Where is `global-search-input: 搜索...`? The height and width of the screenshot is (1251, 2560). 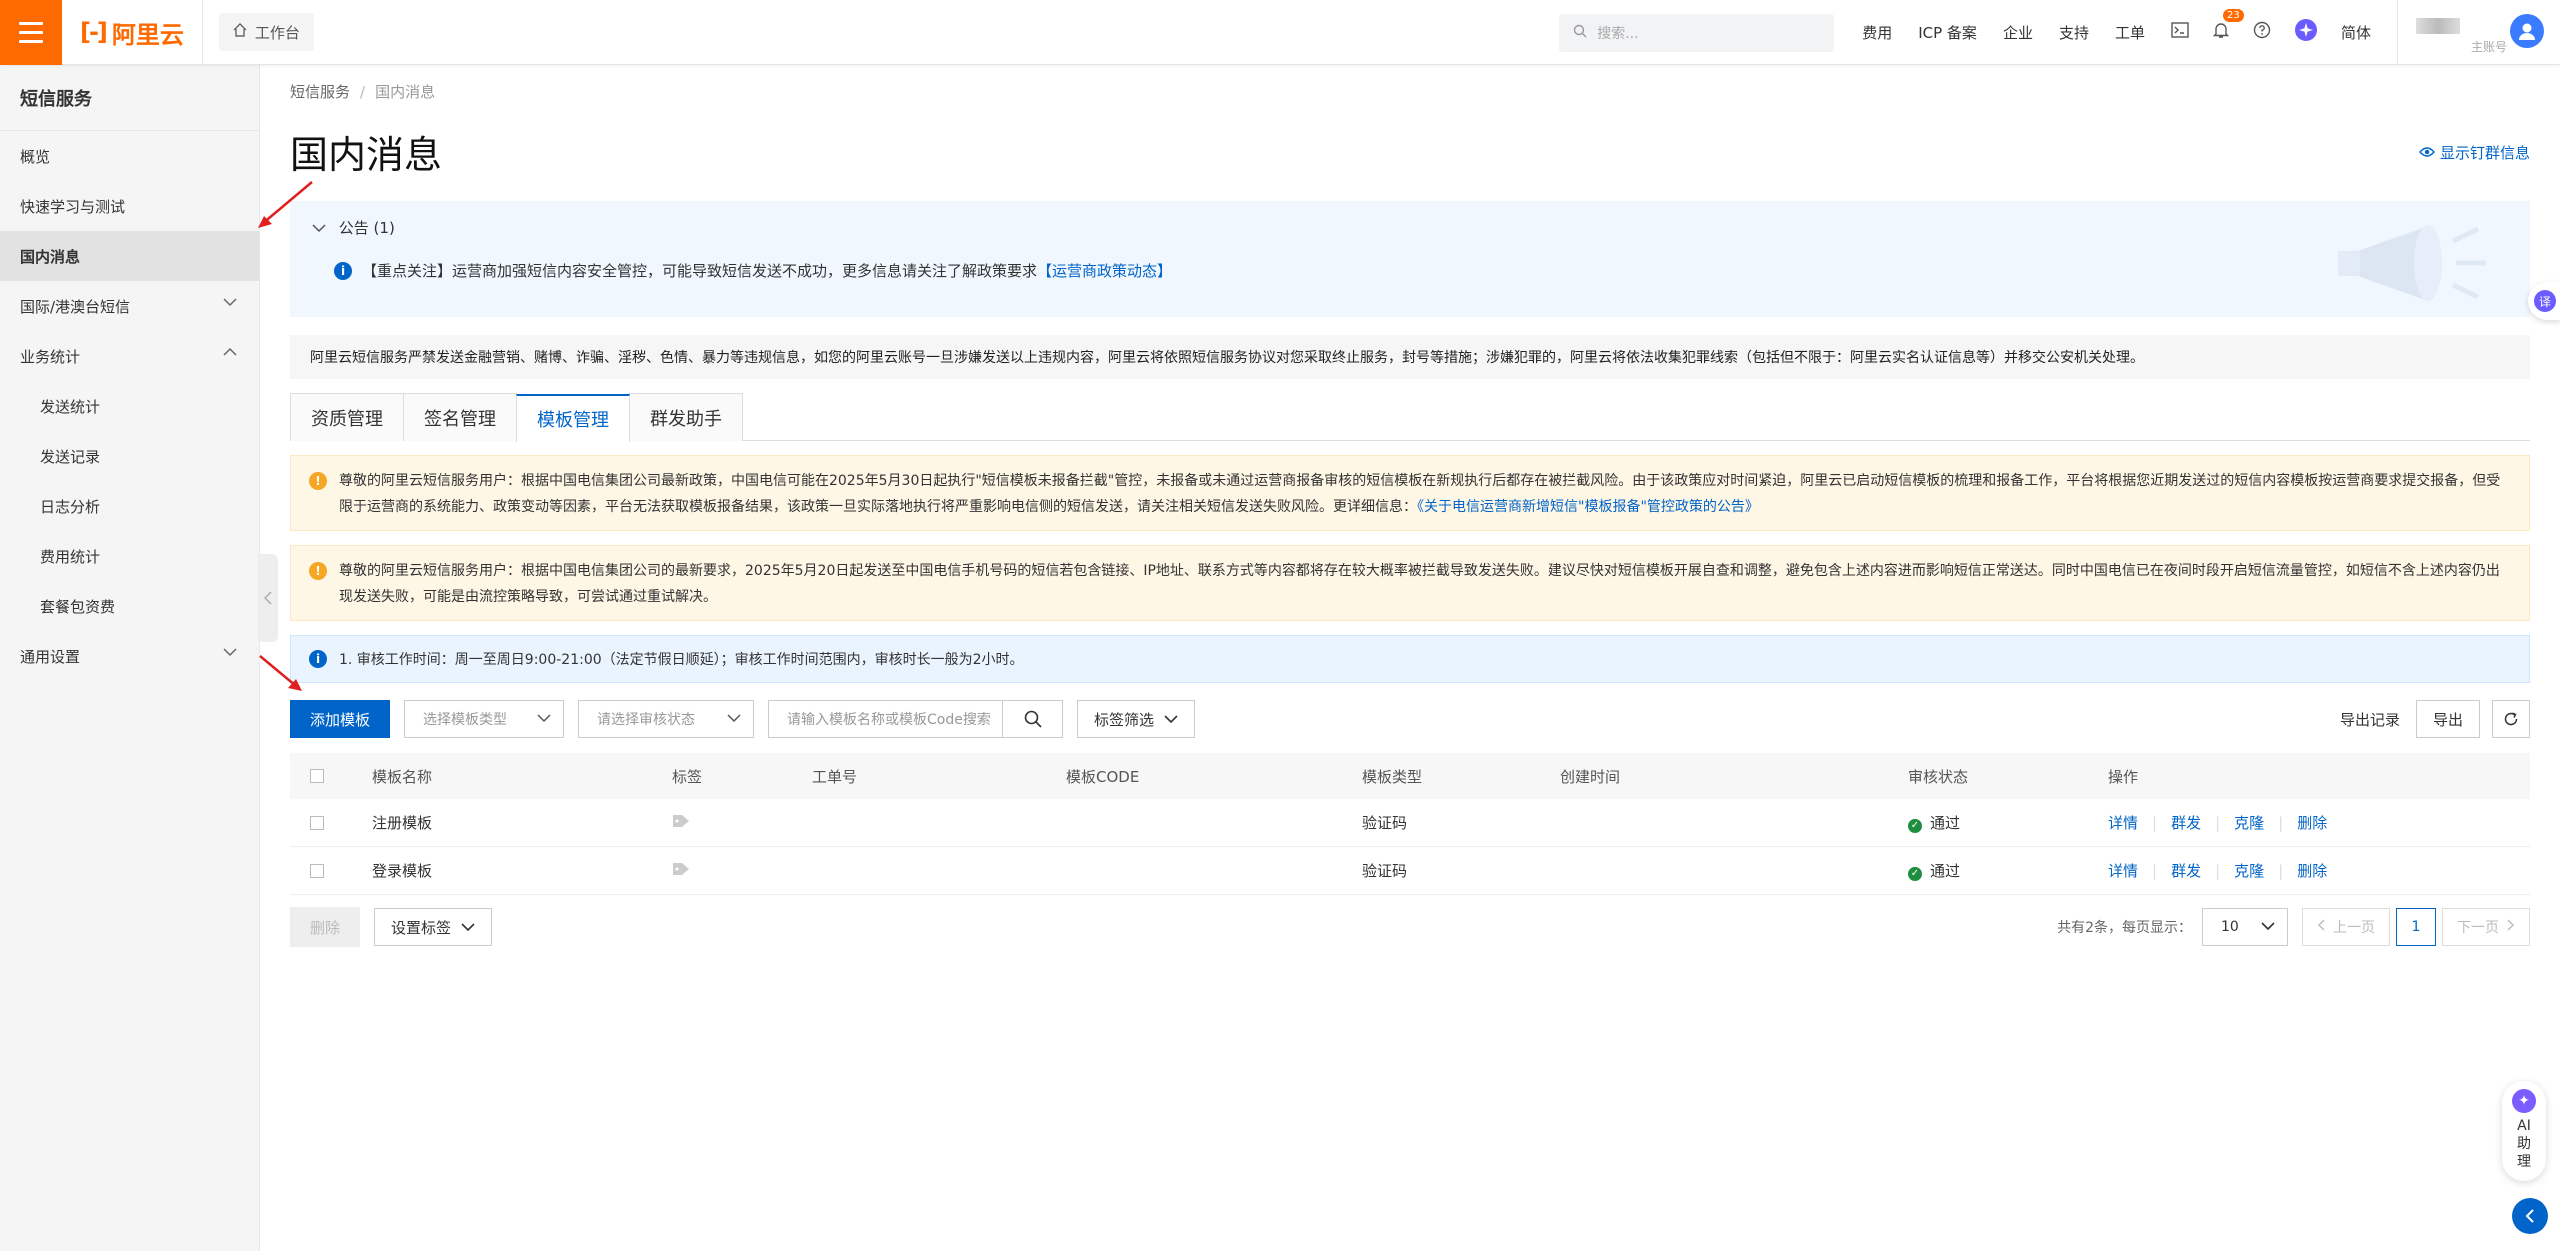 global-search-input: 搜索... is located at coordinates (1697, 32).